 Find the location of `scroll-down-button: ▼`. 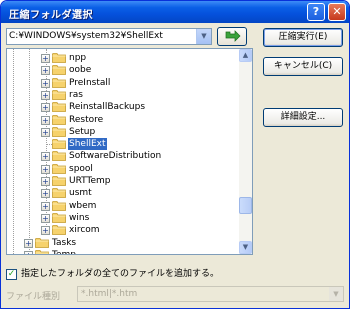

scroll-down-button: ▼ is located at coordinates (245, 247).